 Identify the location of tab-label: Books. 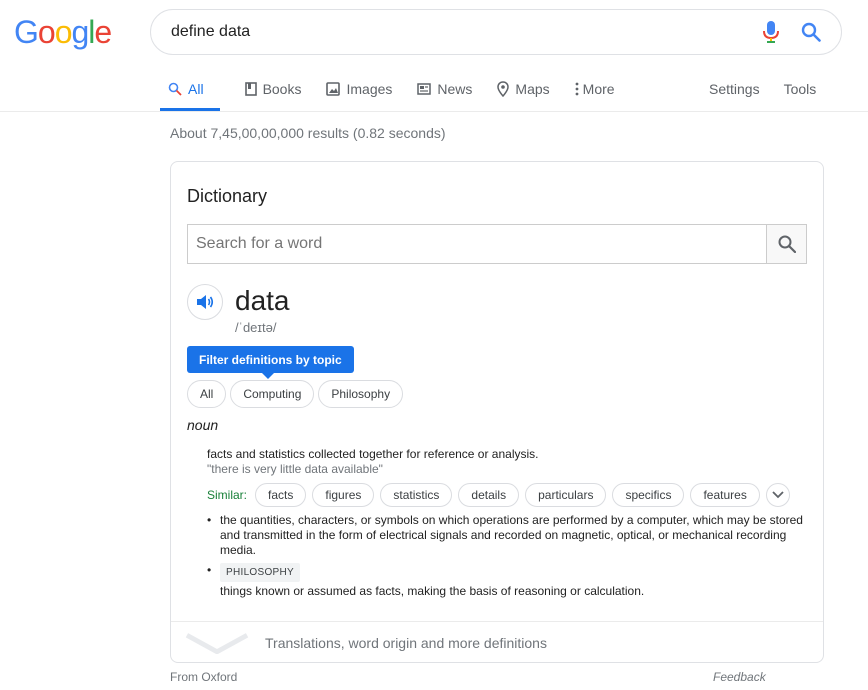
(282, 89).